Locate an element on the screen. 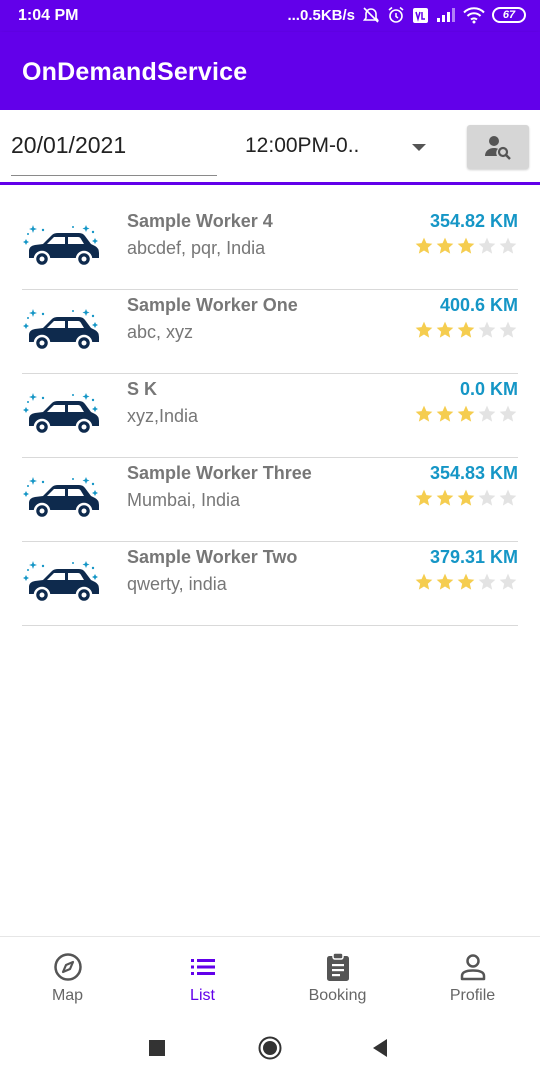  nav-item-booking: Booking is located at coordinates (337, 977).